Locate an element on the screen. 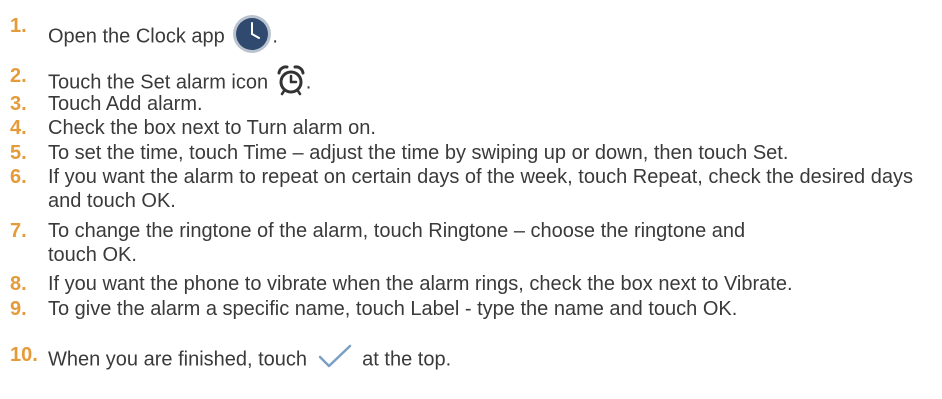 This screenshot has width=942, height=399. checkmark-icon is located at coordinates (335, 360).